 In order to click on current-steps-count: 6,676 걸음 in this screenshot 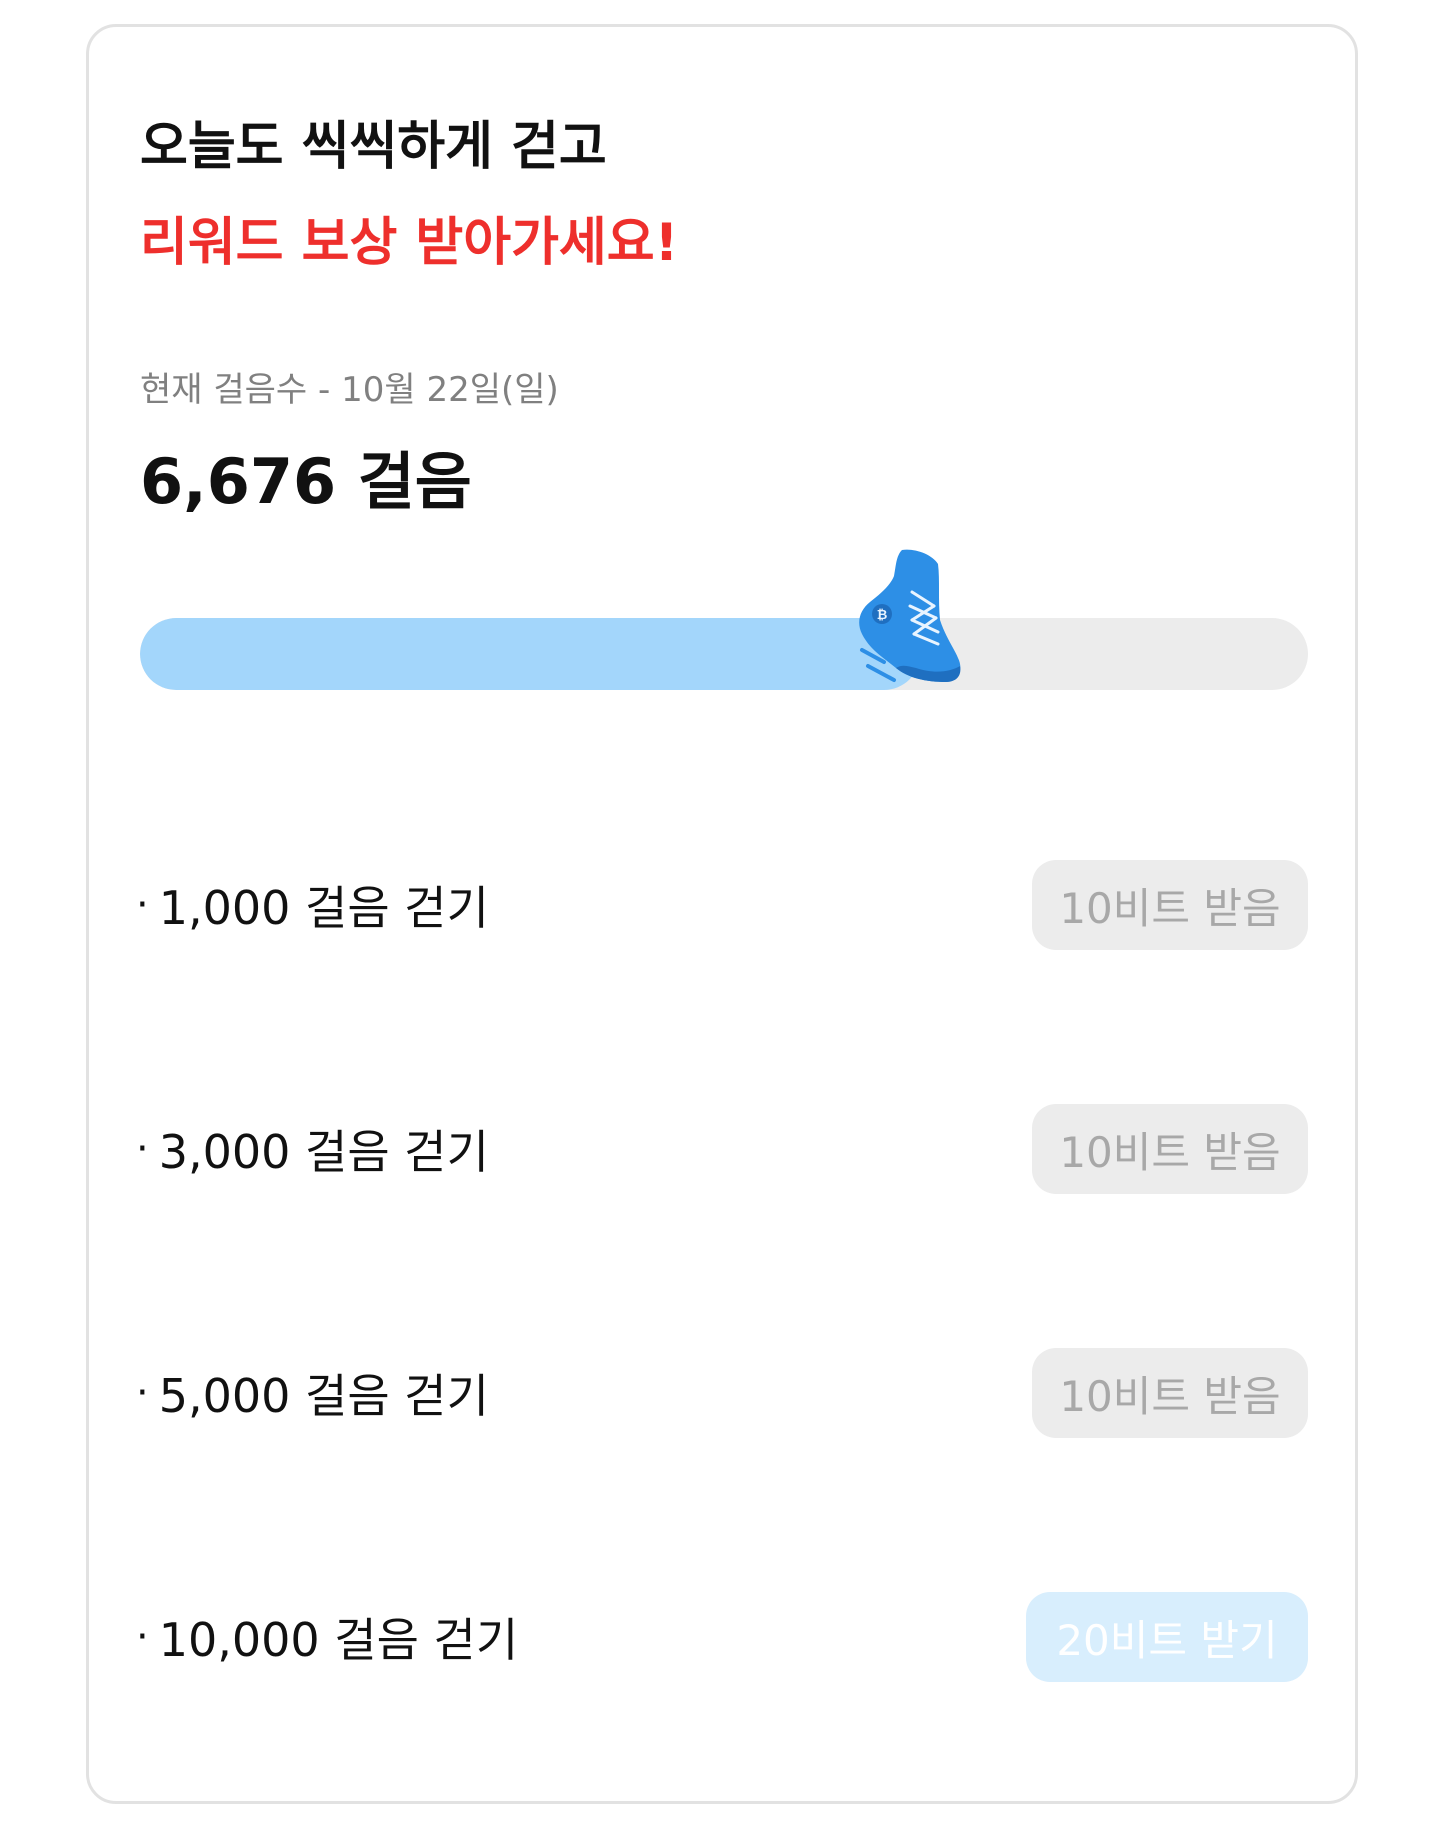, I will do `click(306, 481)`.